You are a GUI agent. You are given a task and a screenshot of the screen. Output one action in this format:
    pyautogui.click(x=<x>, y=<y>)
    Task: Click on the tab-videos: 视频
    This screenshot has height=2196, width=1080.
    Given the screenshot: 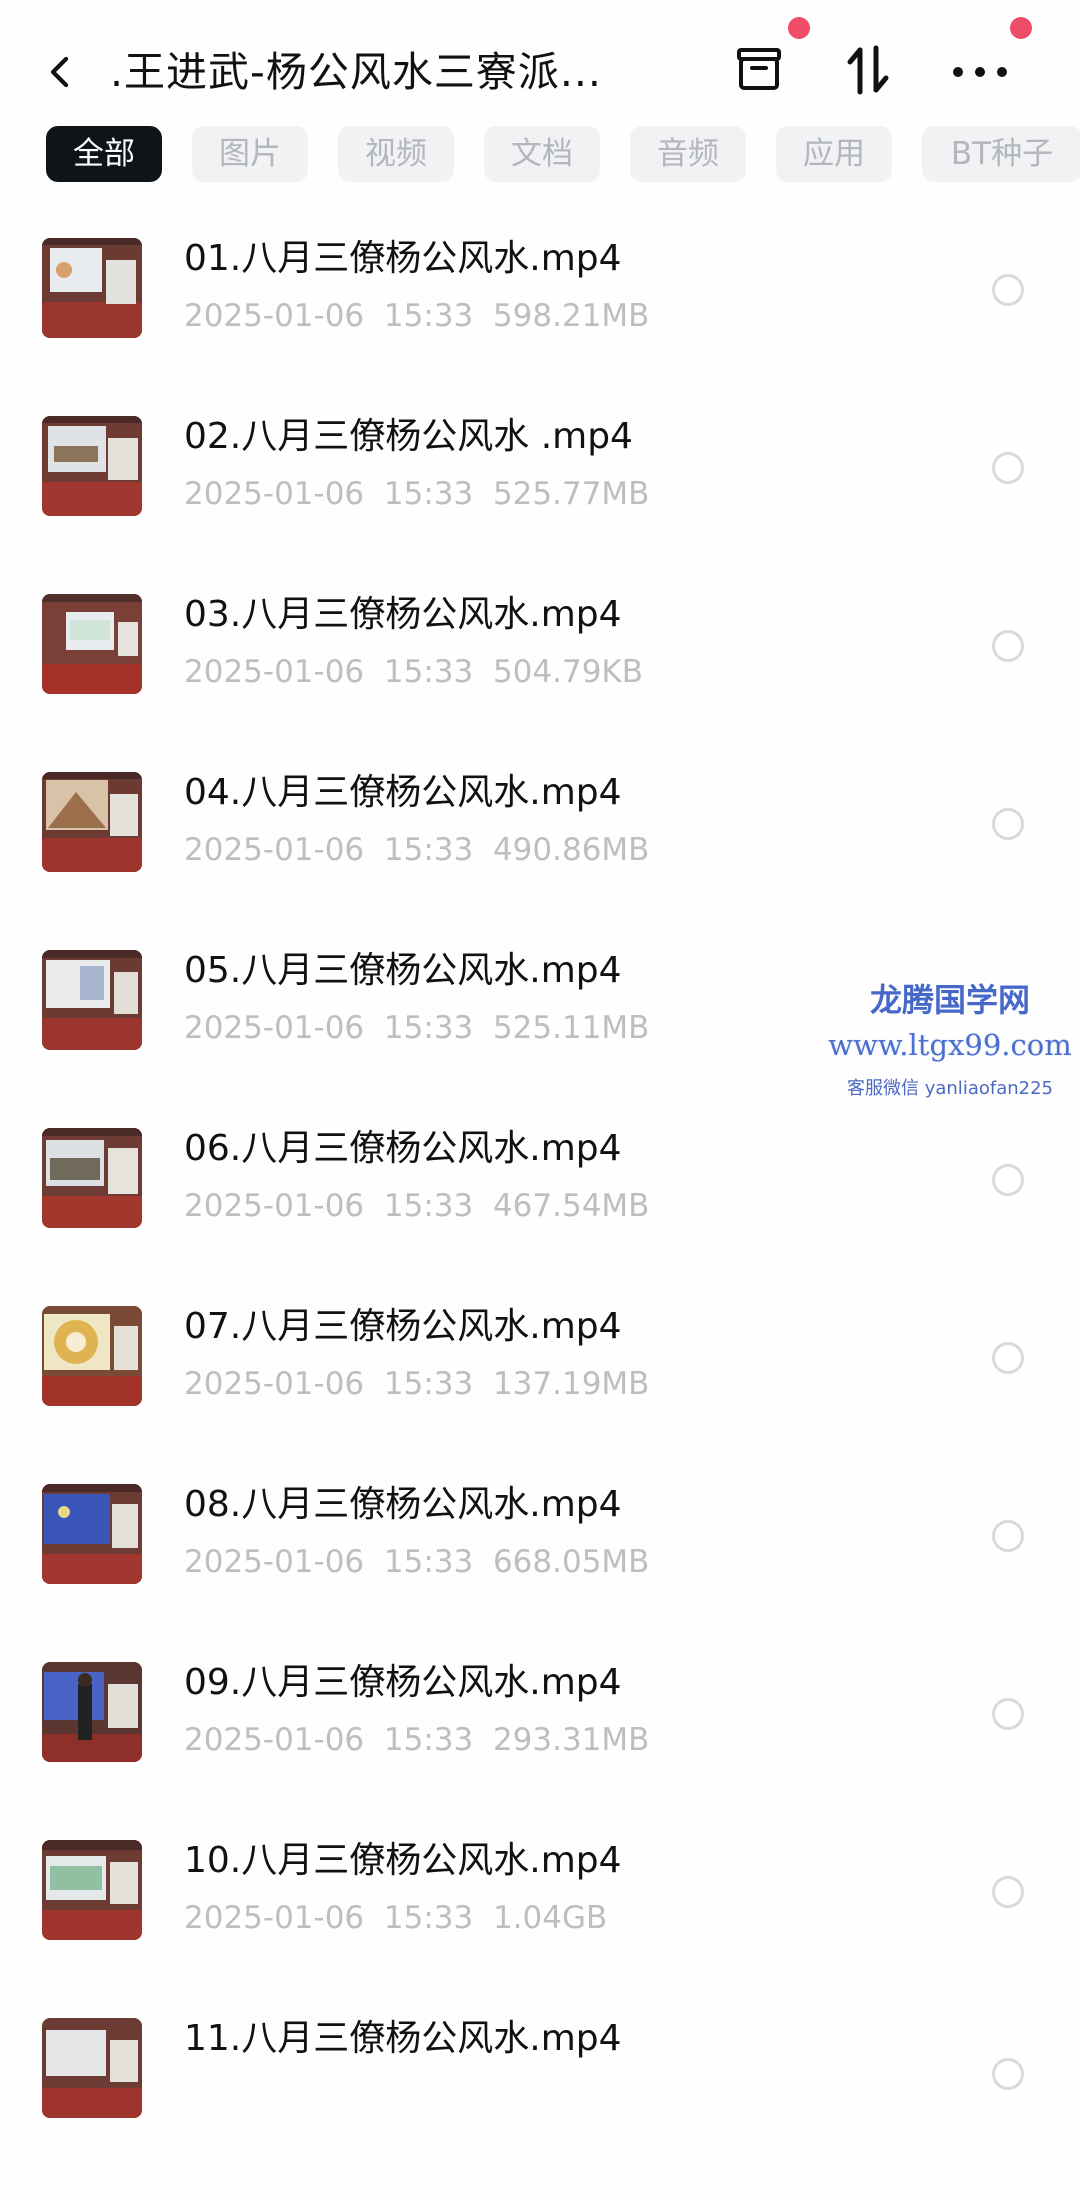 What is the action you would take?
    pyautogui.click(x=396, y=154)
    